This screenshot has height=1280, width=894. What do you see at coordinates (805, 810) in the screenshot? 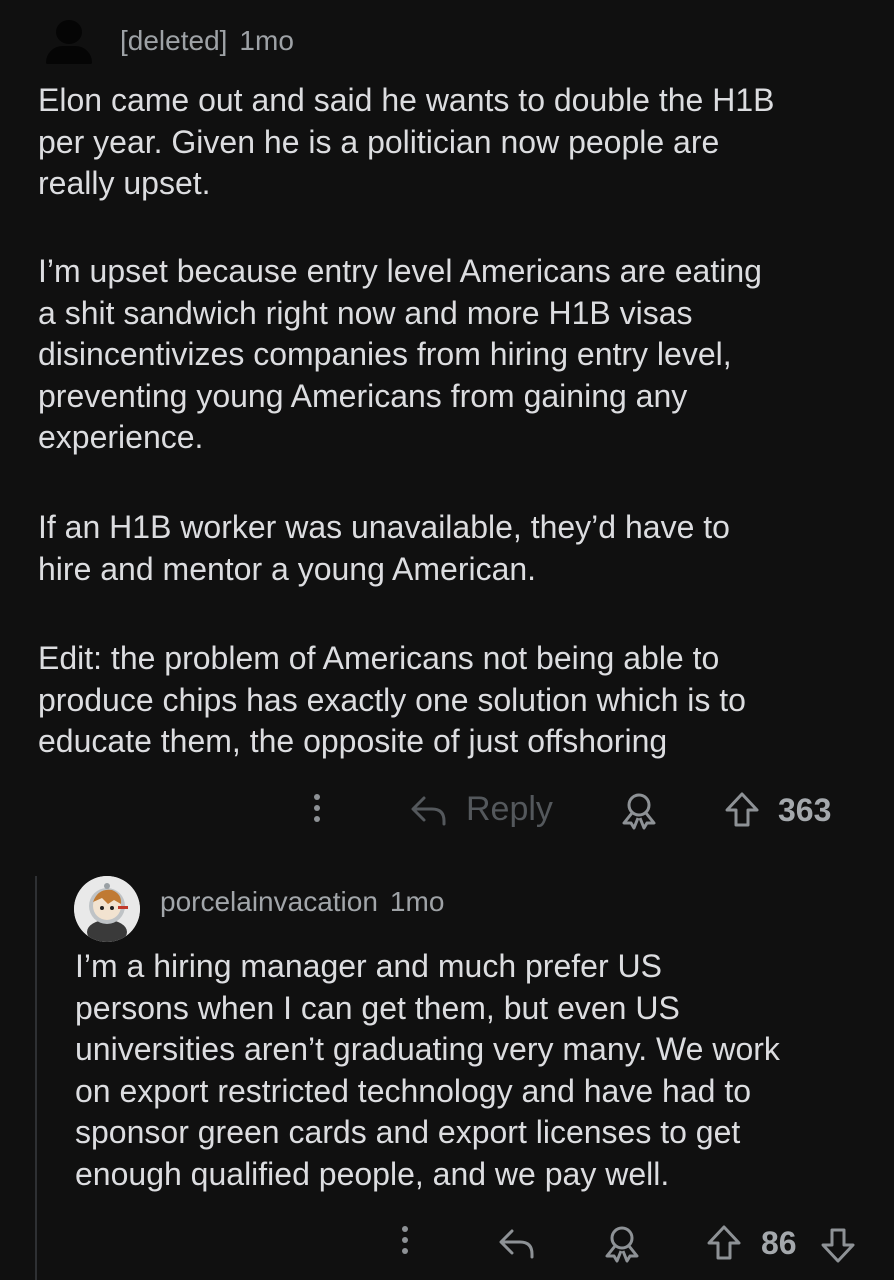
I see `score-count: 363` at bounding box center [805, 810].